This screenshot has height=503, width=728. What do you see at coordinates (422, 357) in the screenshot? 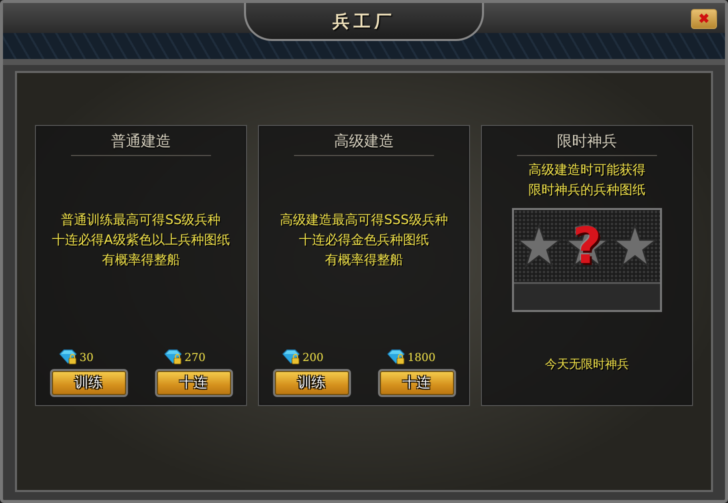
I see `price-text: 1800` at bounding box center [422, 357].